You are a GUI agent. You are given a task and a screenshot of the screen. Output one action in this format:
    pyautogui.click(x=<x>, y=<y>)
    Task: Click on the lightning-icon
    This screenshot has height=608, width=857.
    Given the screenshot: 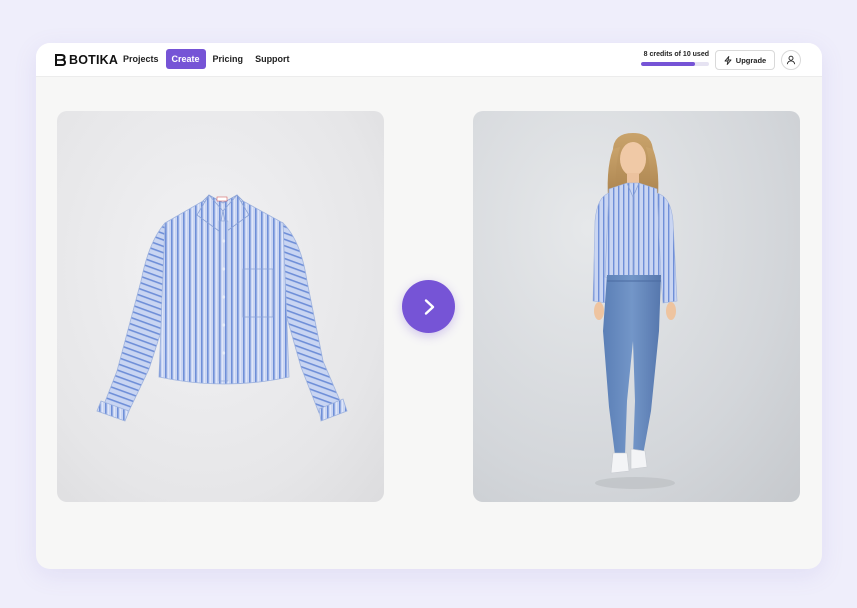 What is the action you would take?
    pyautogui.click(x=728, y=60)
    